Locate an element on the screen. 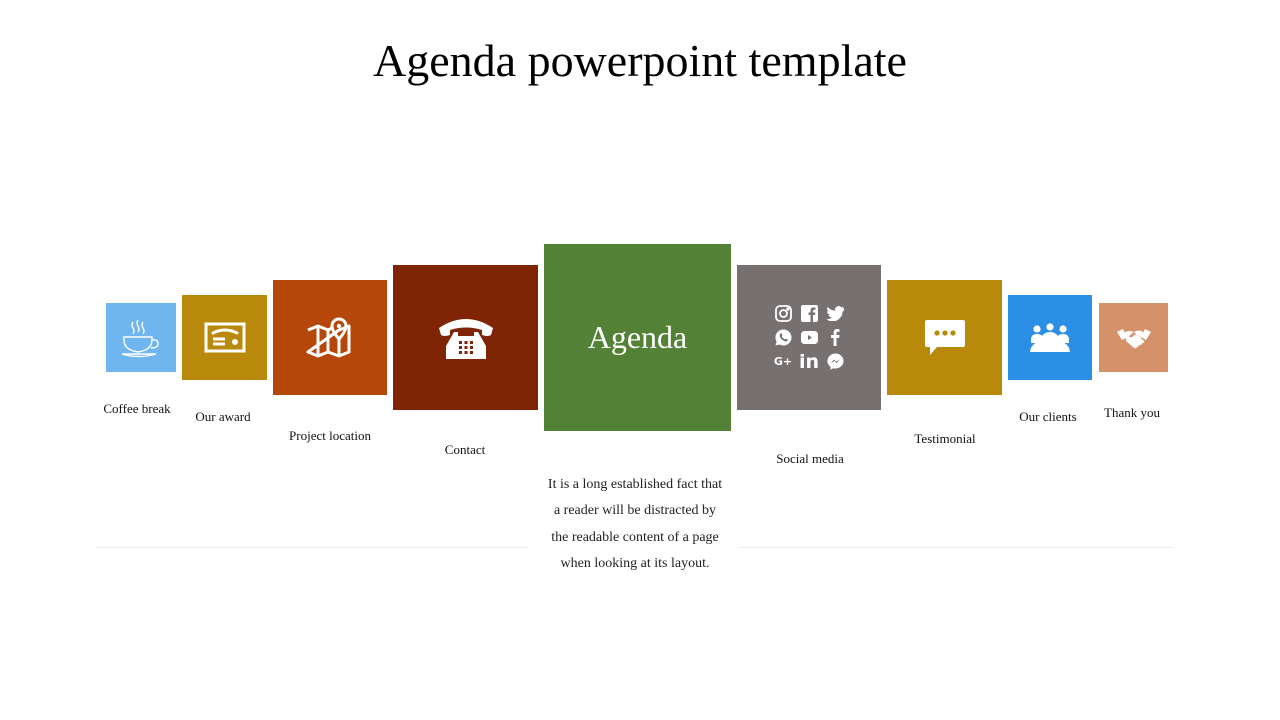 The height and width of the screenshot is (720, 1280). facebook-icon is located at coordinates (835, 337).